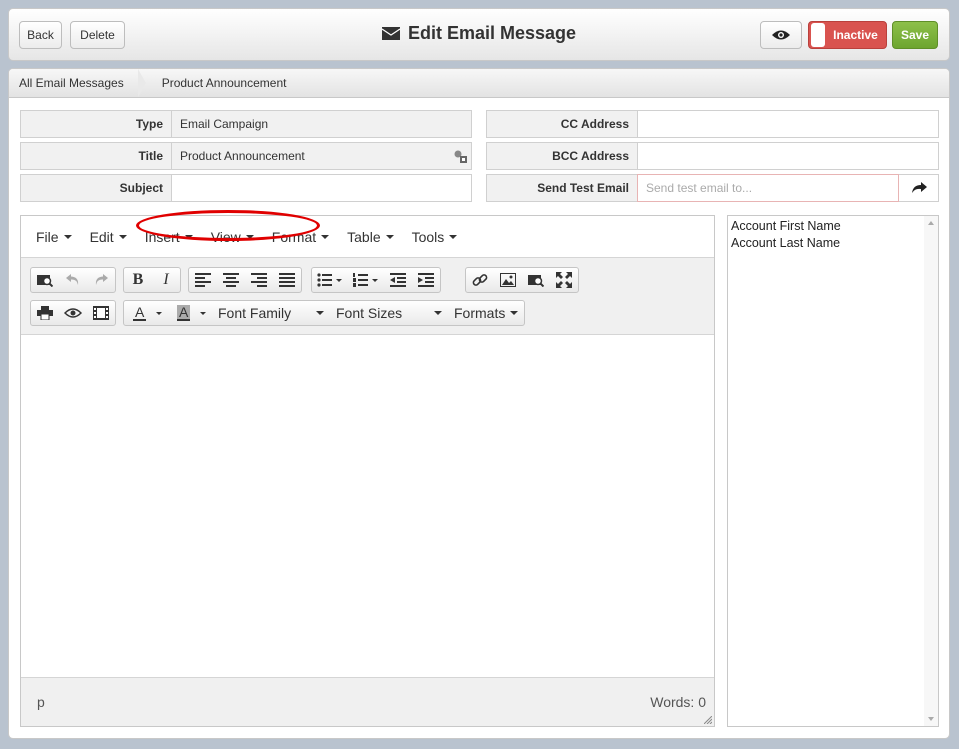 The height and width of the screenshot is (749, 959). I want to click on undo-icon, so click(72, 279).